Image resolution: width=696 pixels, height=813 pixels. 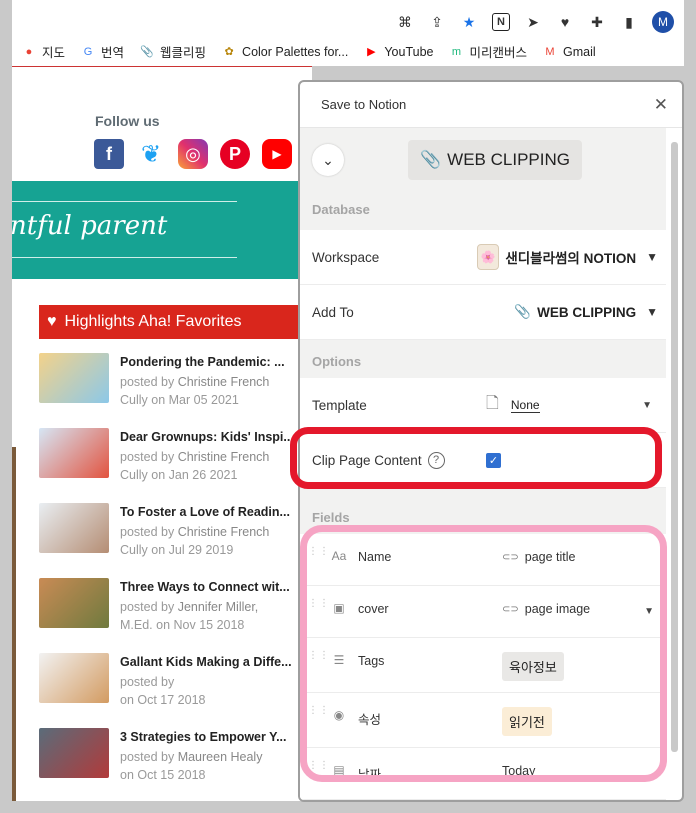 I want to click on add-to-select: 📎 WEB CLIPPING ▼, so click(x=586, y=312).